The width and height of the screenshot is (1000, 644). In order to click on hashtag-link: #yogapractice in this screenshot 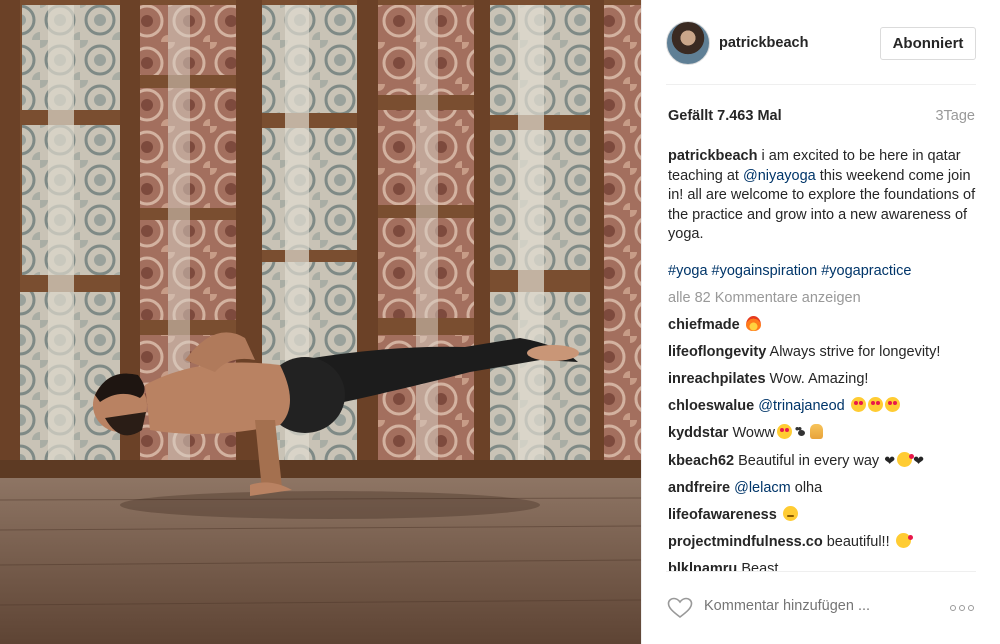, I will do `click(866, 271)`.